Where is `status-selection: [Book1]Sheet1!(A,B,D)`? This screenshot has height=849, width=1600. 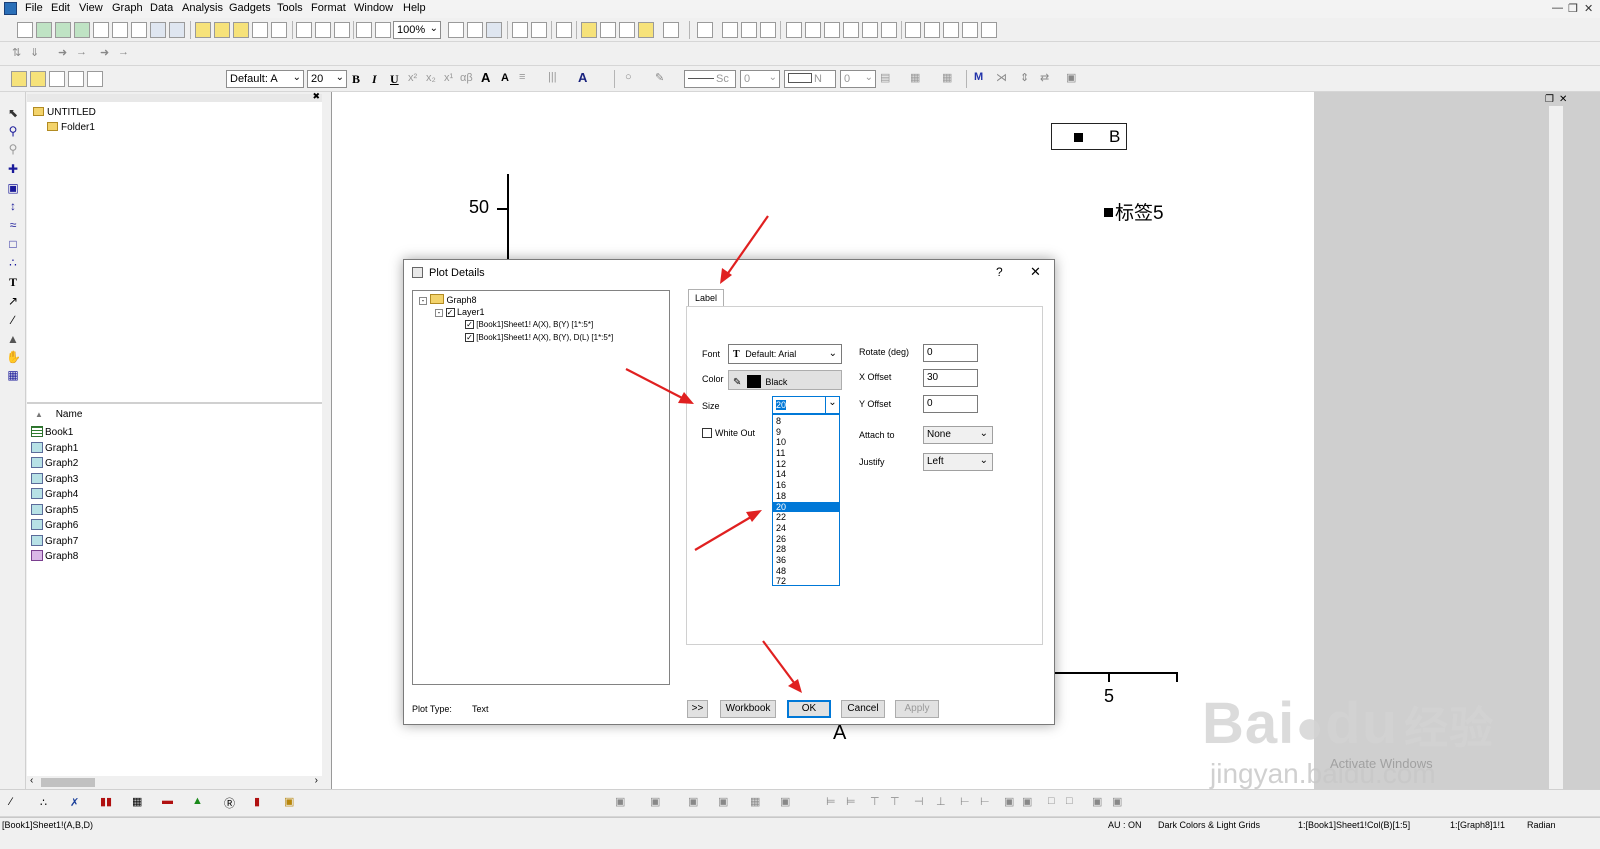
status-selection: [Book1]Sheet1!(A,B,D) is located at coordinates (48, 825).